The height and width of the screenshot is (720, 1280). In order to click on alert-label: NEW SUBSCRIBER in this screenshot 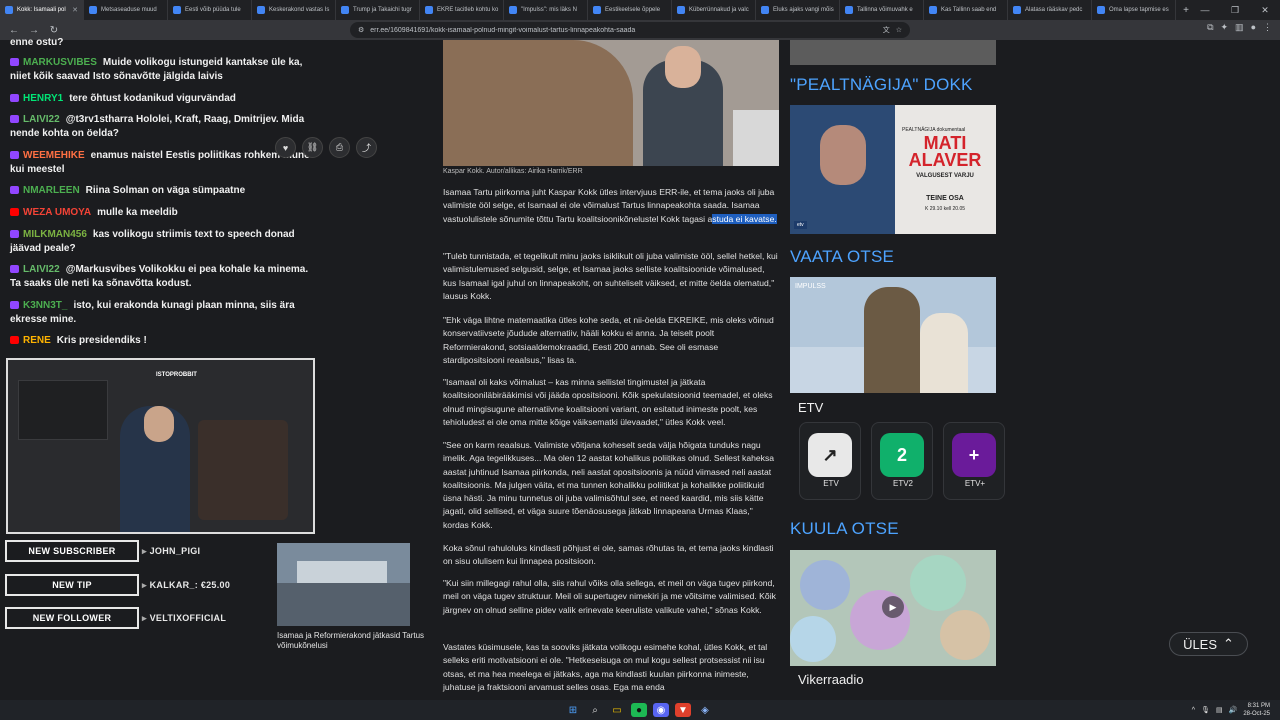, I will do `click(72, 551)`.